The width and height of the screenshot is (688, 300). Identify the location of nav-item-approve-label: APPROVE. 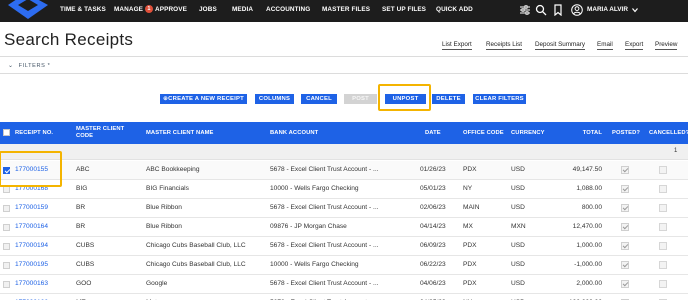
(171, 9).